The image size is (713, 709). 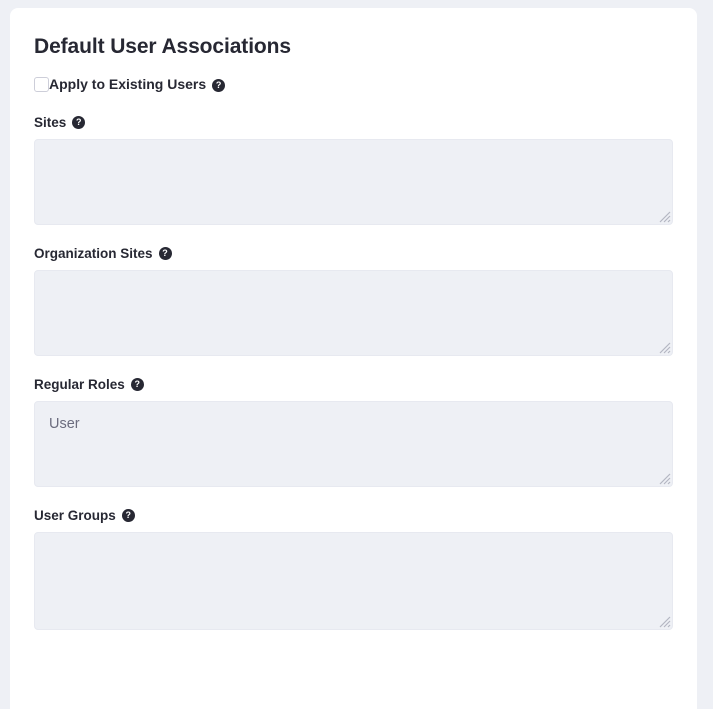 What do you see at coordinates (75, 515) in the screenshot?
I see `field-label-text: User Groups` at bounding box center [75, 515].